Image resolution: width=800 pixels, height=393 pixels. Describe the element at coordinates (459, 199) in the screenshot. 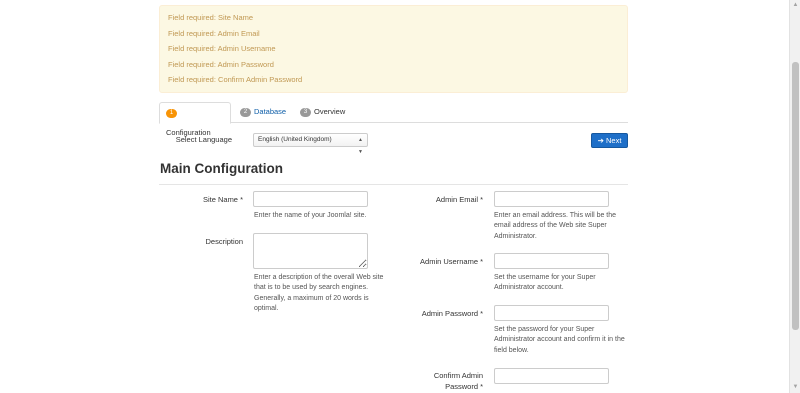

I see `admin-email-label: Admin Email *` at that location.